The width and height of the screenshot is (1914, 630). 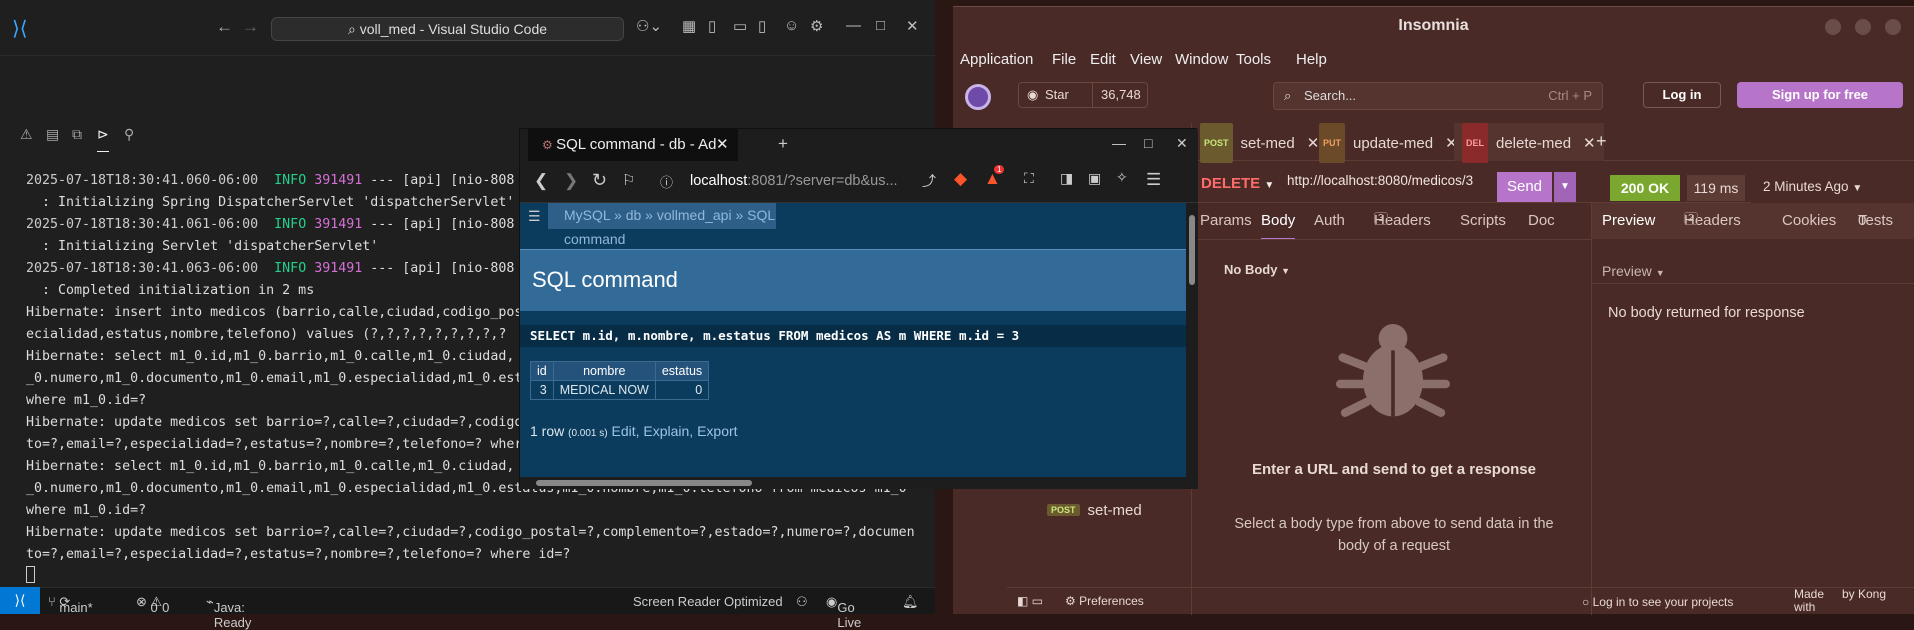 What do you see at coordinates (599, 180) in the screenshot?
I see `reload-icon: ↻` at bounding box center [599, 180].